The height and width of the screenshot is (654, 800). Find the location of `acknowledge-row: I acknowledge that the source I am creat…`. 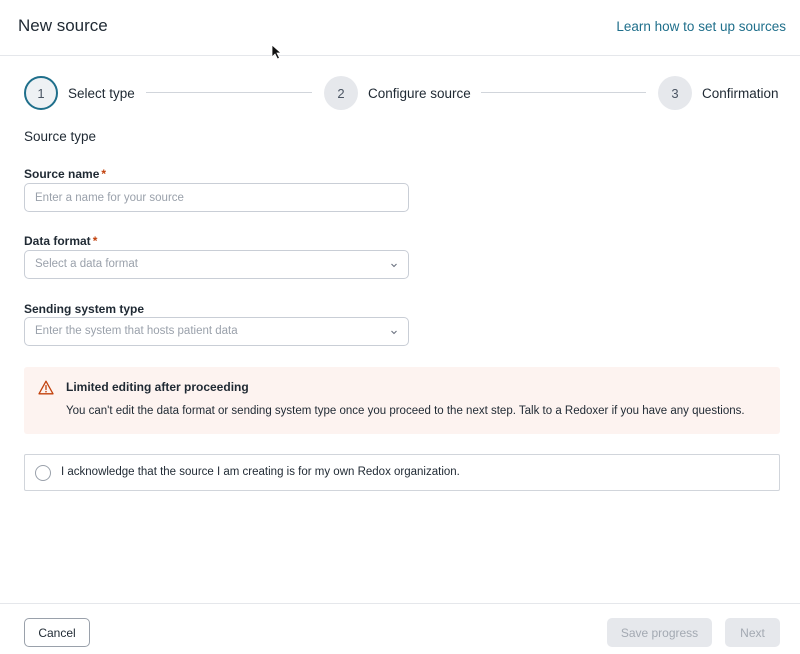

acknowledge-row: I acknowledge that the source I am creat… is located at coordinates (402, 472).